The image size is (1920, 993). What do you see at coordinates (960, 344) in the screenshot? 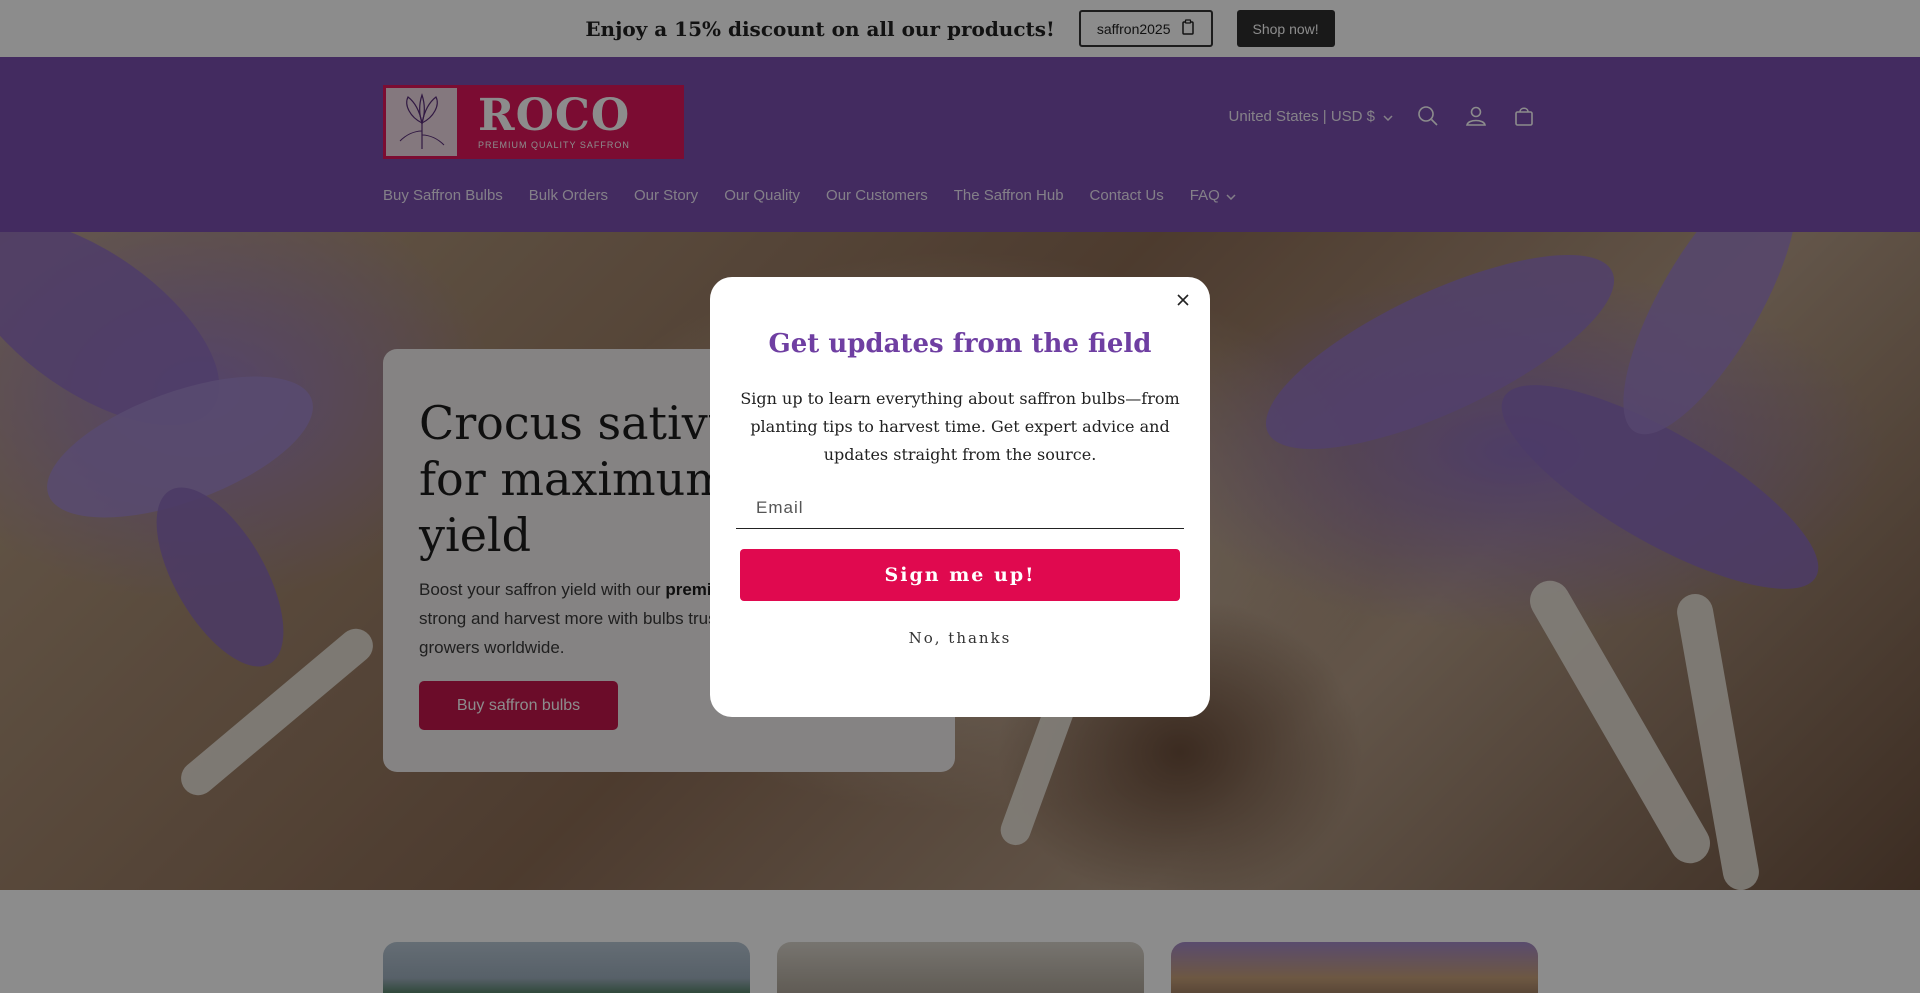
I see `modal-title: Get updates from the field` at bounding box center [960, 344].